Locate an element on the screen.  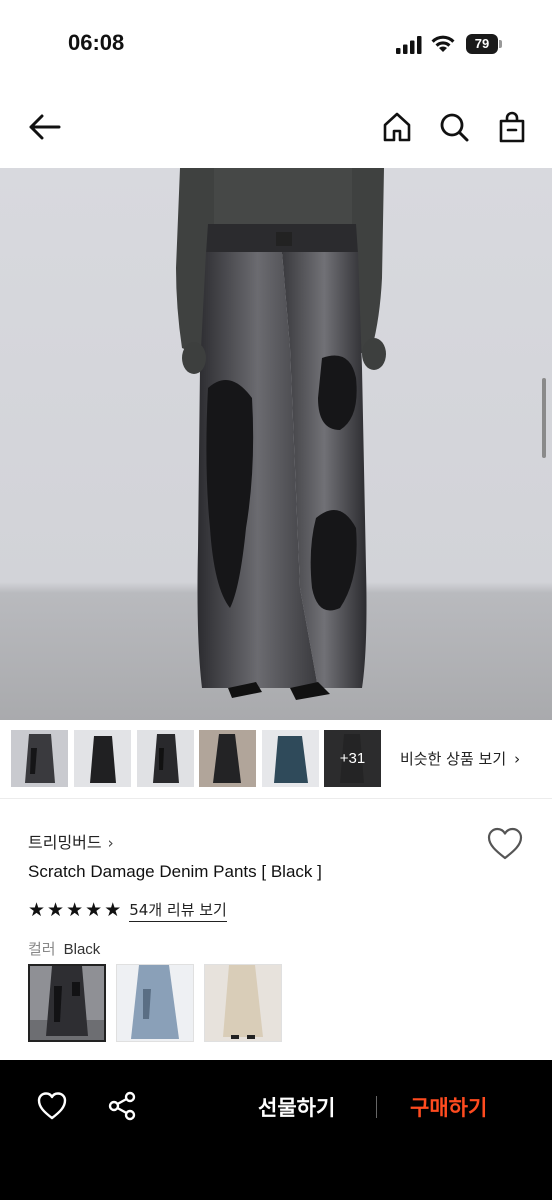
gift-button: 선물하기 is located at coordinates (296, 1107).